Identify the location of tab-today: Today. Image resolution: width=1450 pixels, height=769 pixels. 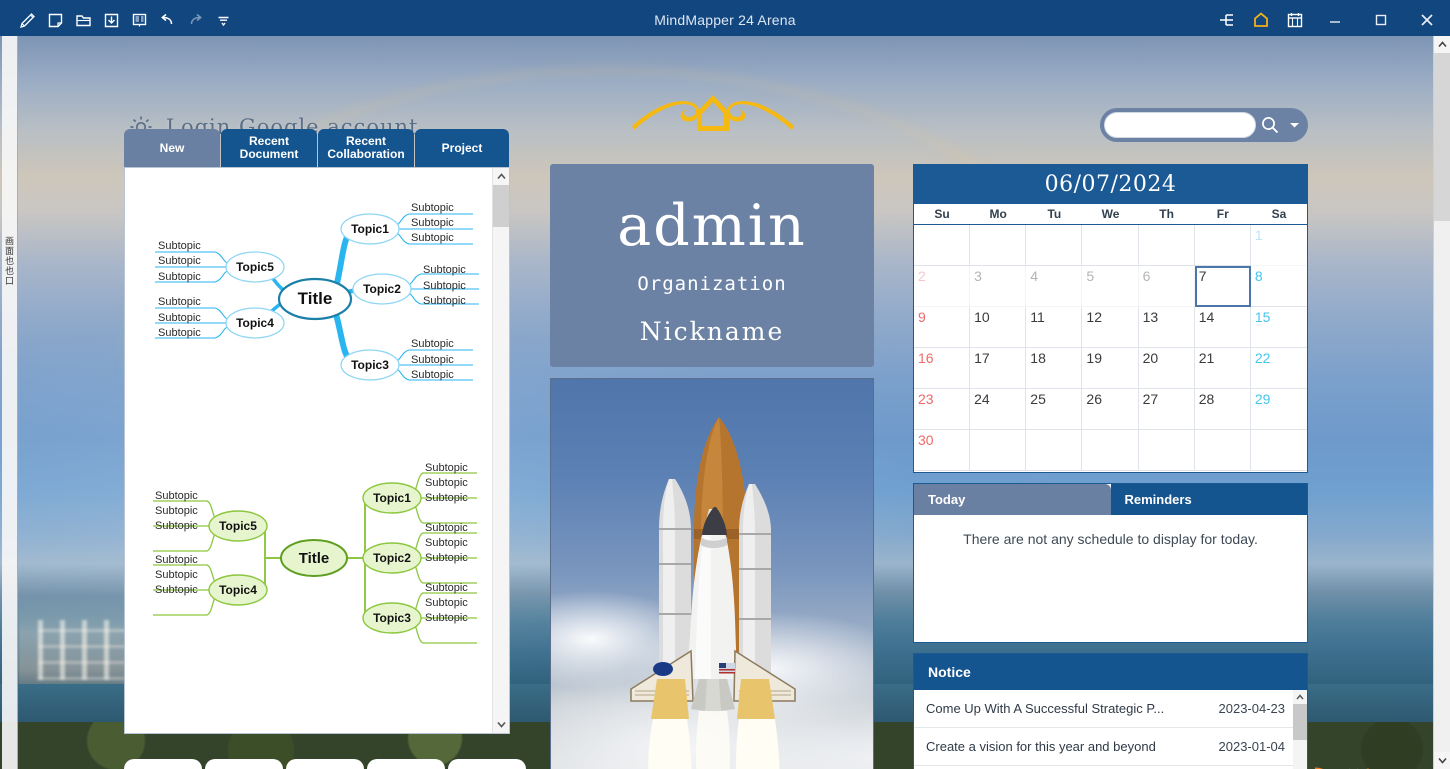
(1012, 499).